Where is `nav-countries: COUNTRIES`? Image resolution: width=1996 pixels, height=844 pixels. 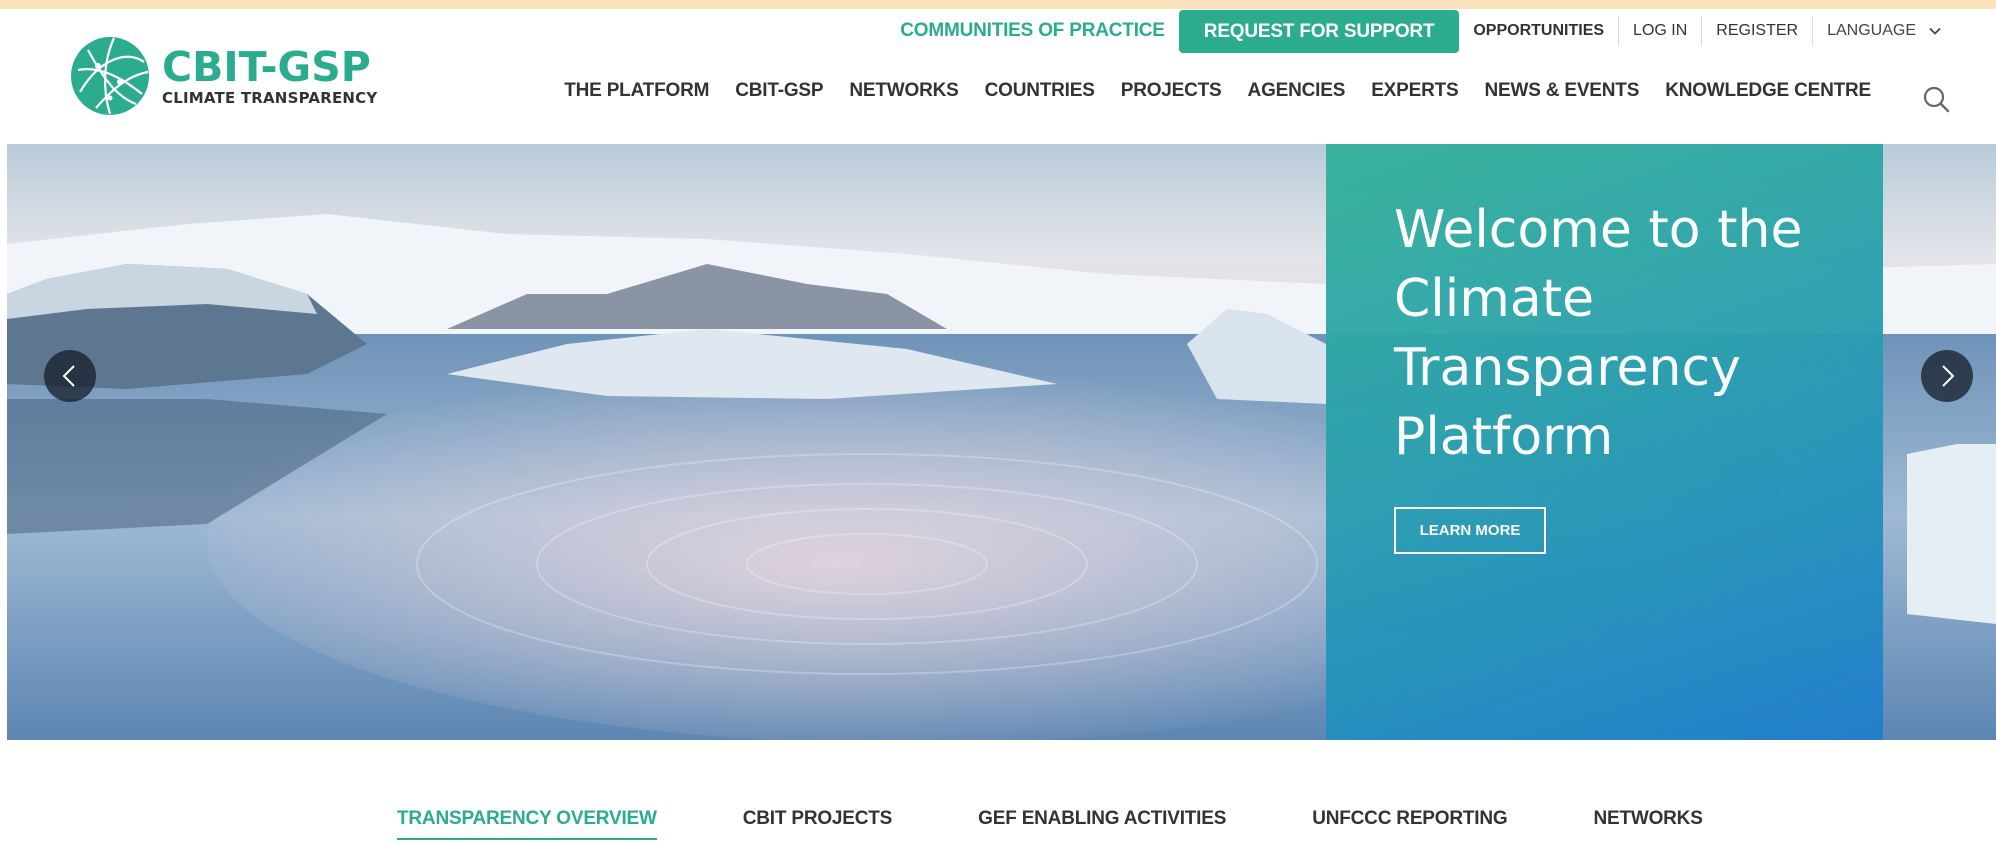
nav-countries: COUNTRIES is located at coordinates (1040, 91).